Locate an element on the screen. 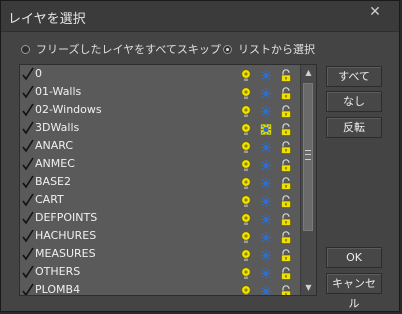 The width and height of the screenshot is (402, 314). scroll-grip-icon is located at coordinates (308, 155).